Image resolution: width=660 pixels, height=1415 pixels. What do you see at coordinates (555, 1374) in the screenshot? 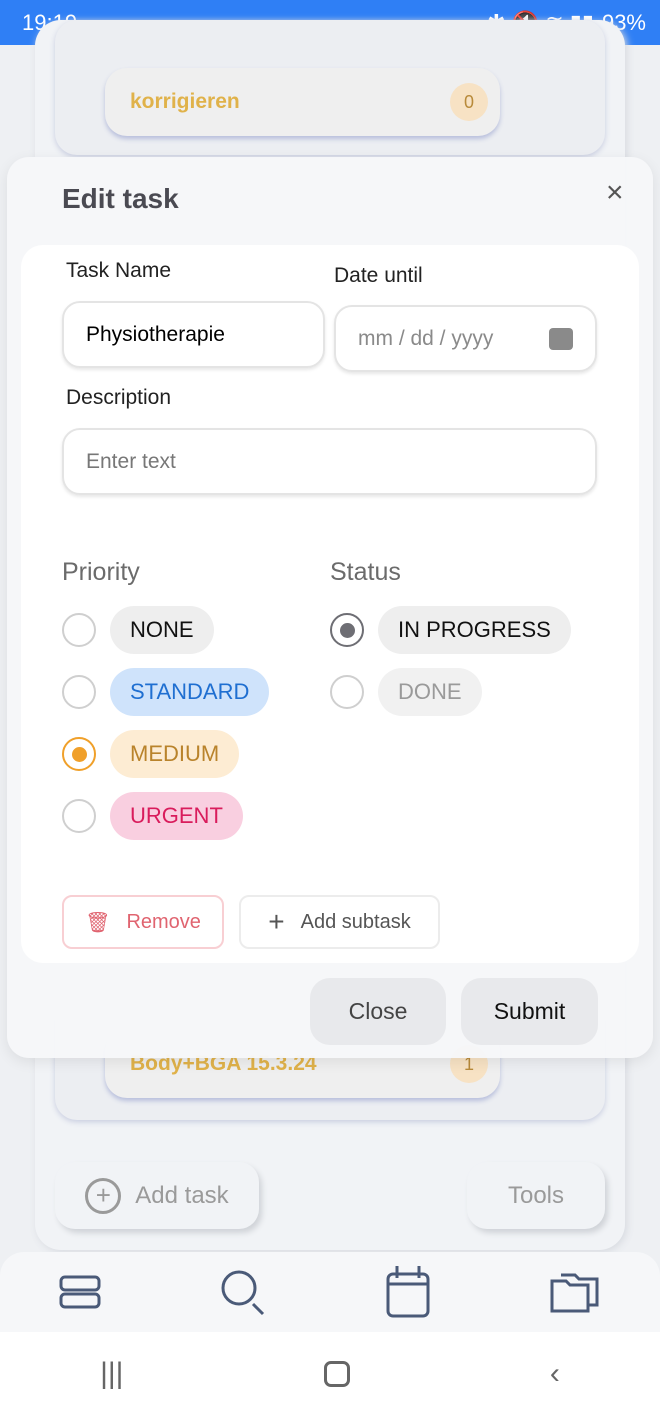
I see `back-icon: ‹` at bounding box center [555, 1374].